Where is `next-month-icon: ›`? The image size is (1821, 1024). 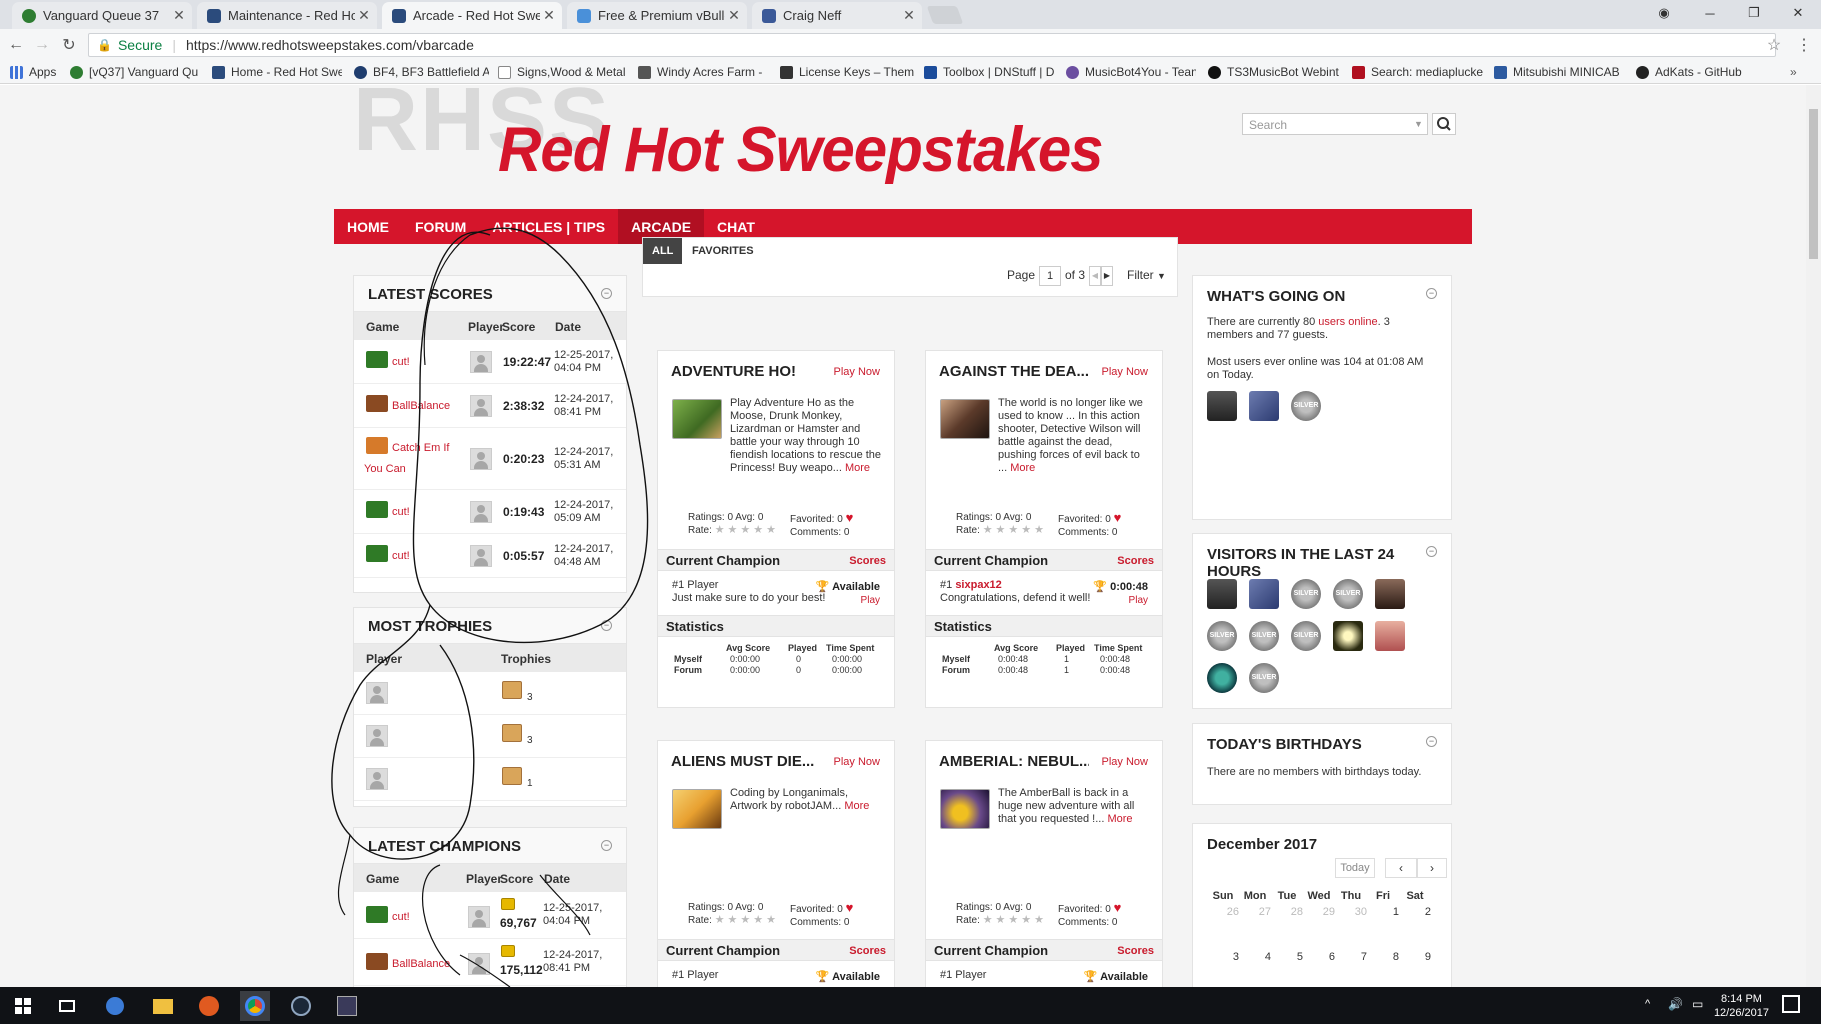 next-month-icon: › is located at coordinates (1432, 868).